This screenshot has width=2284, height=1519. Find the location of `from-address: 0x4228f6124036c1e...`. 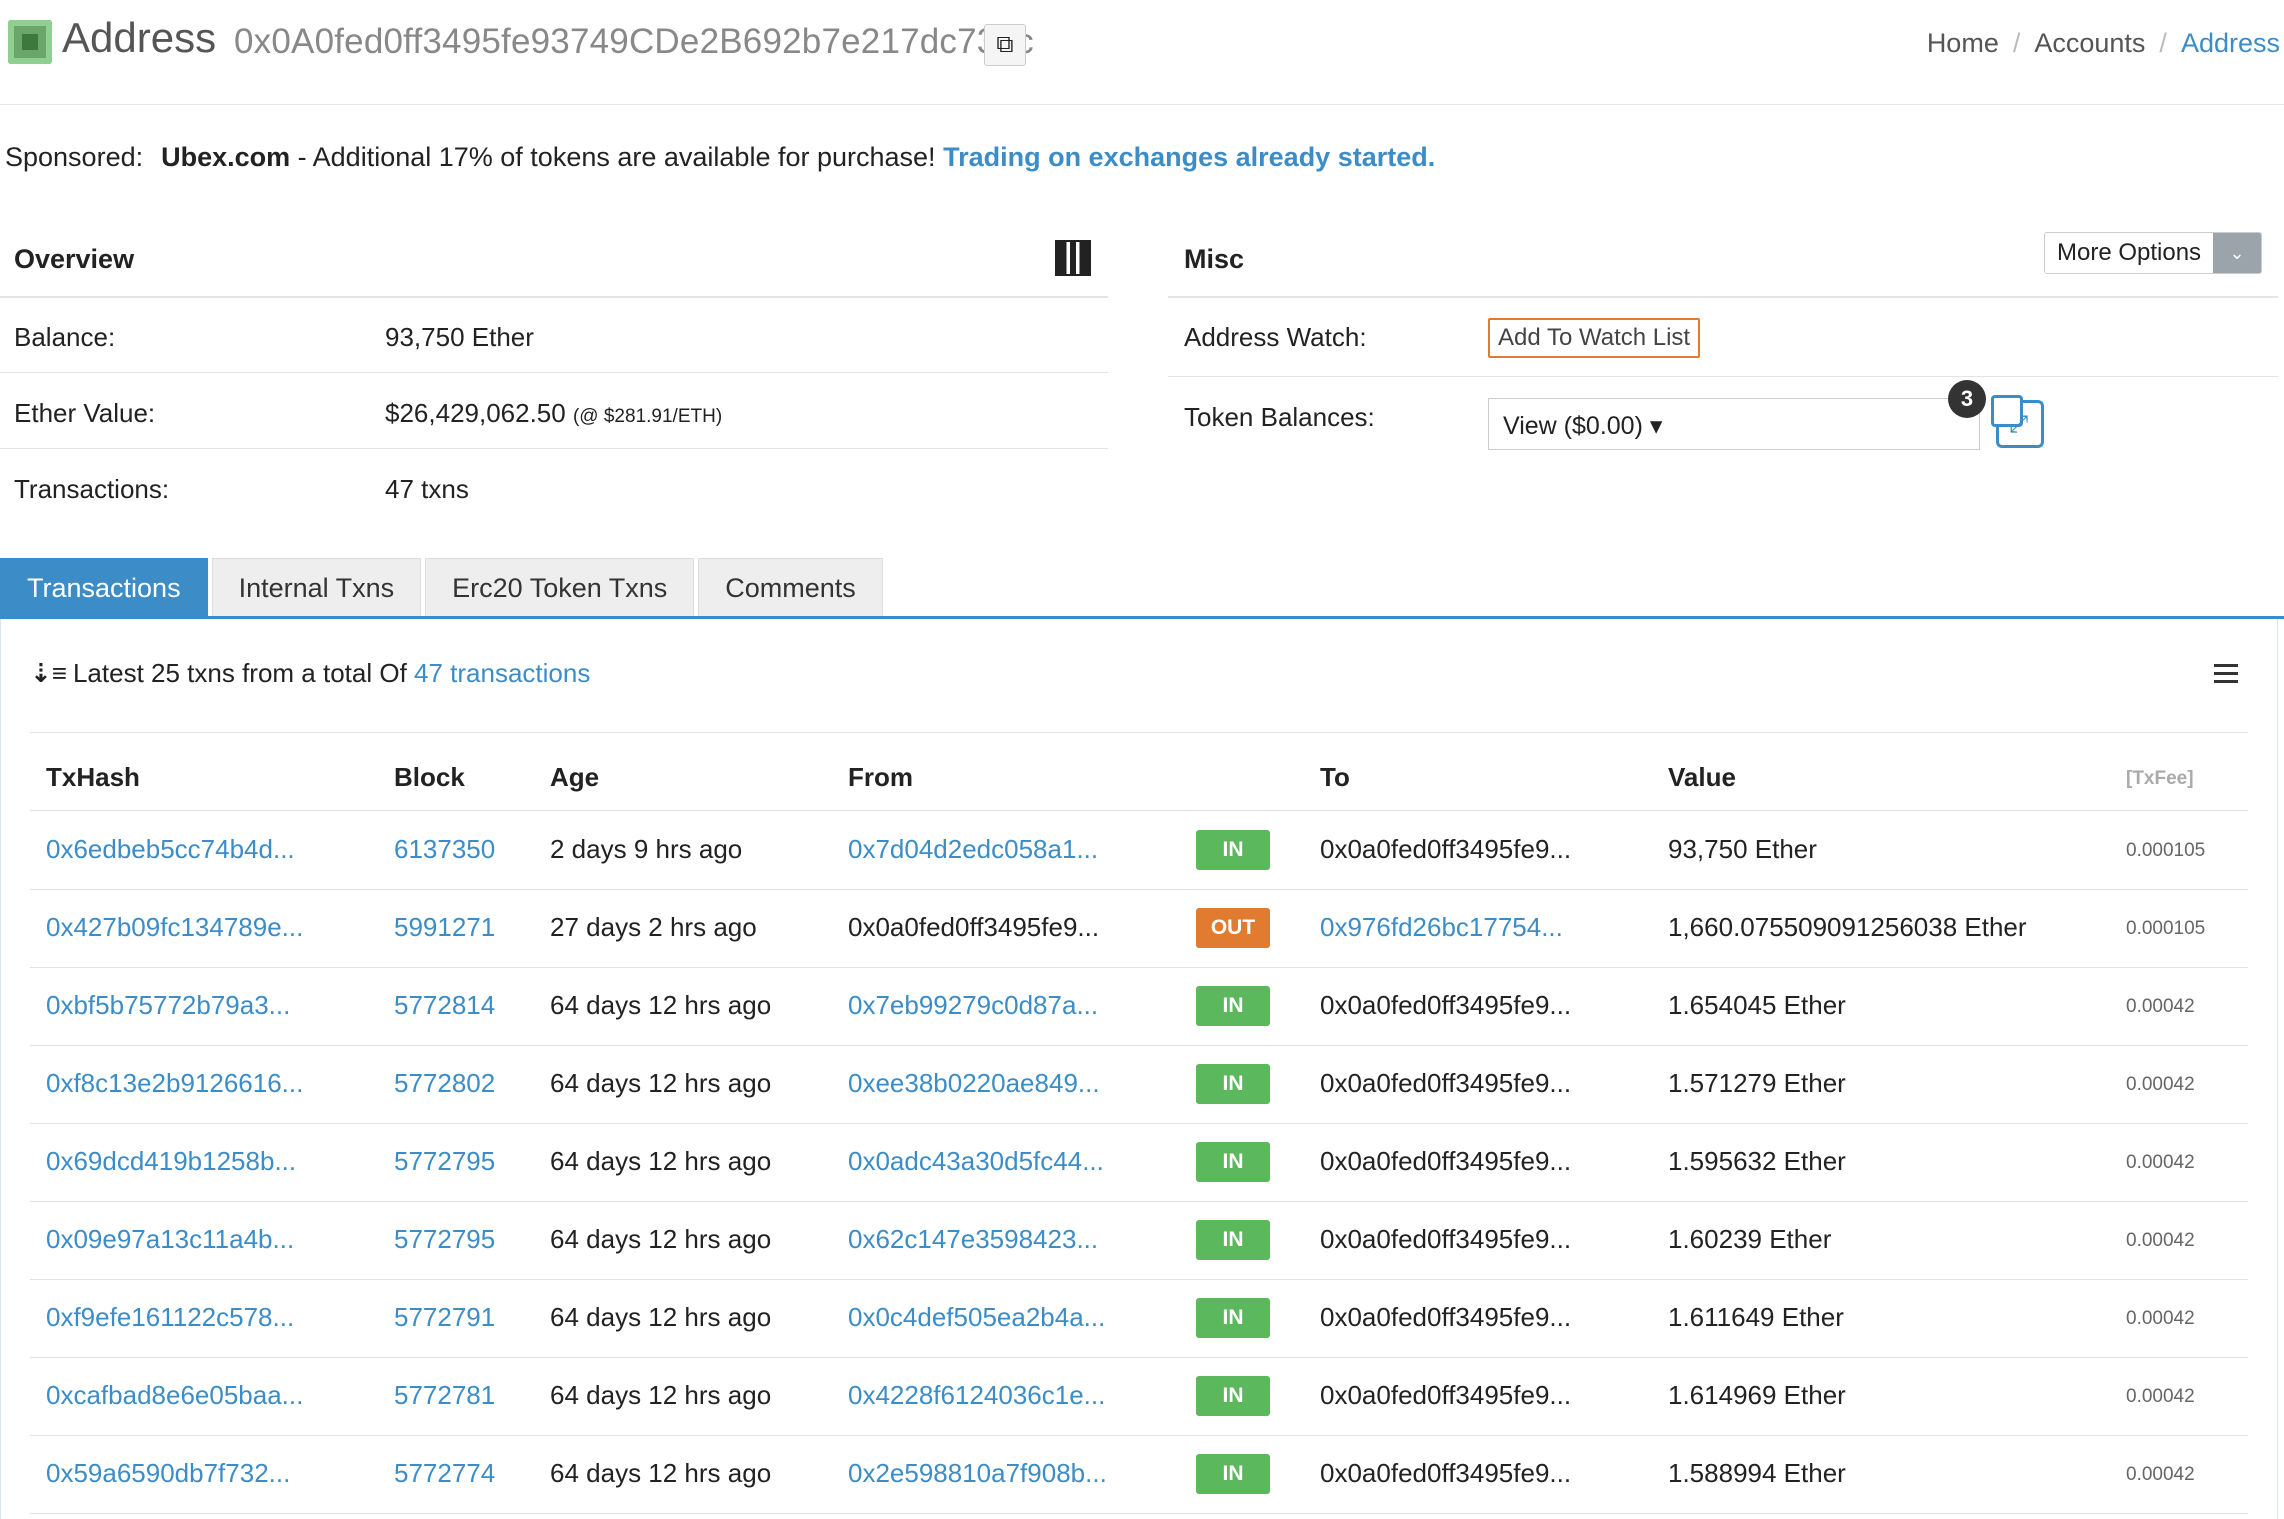

from-address: 0x4228f6124036c1e... is located at coordinates (976, 1395).